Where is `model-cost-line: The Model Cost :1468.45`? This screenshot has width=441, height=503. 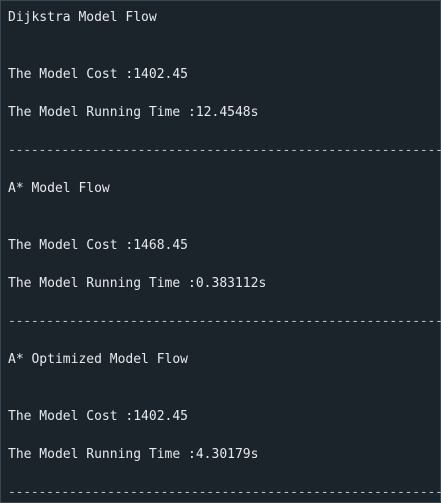 model-cost-line: The Model Cost :1468.45 is located at coordinates (98, 245).